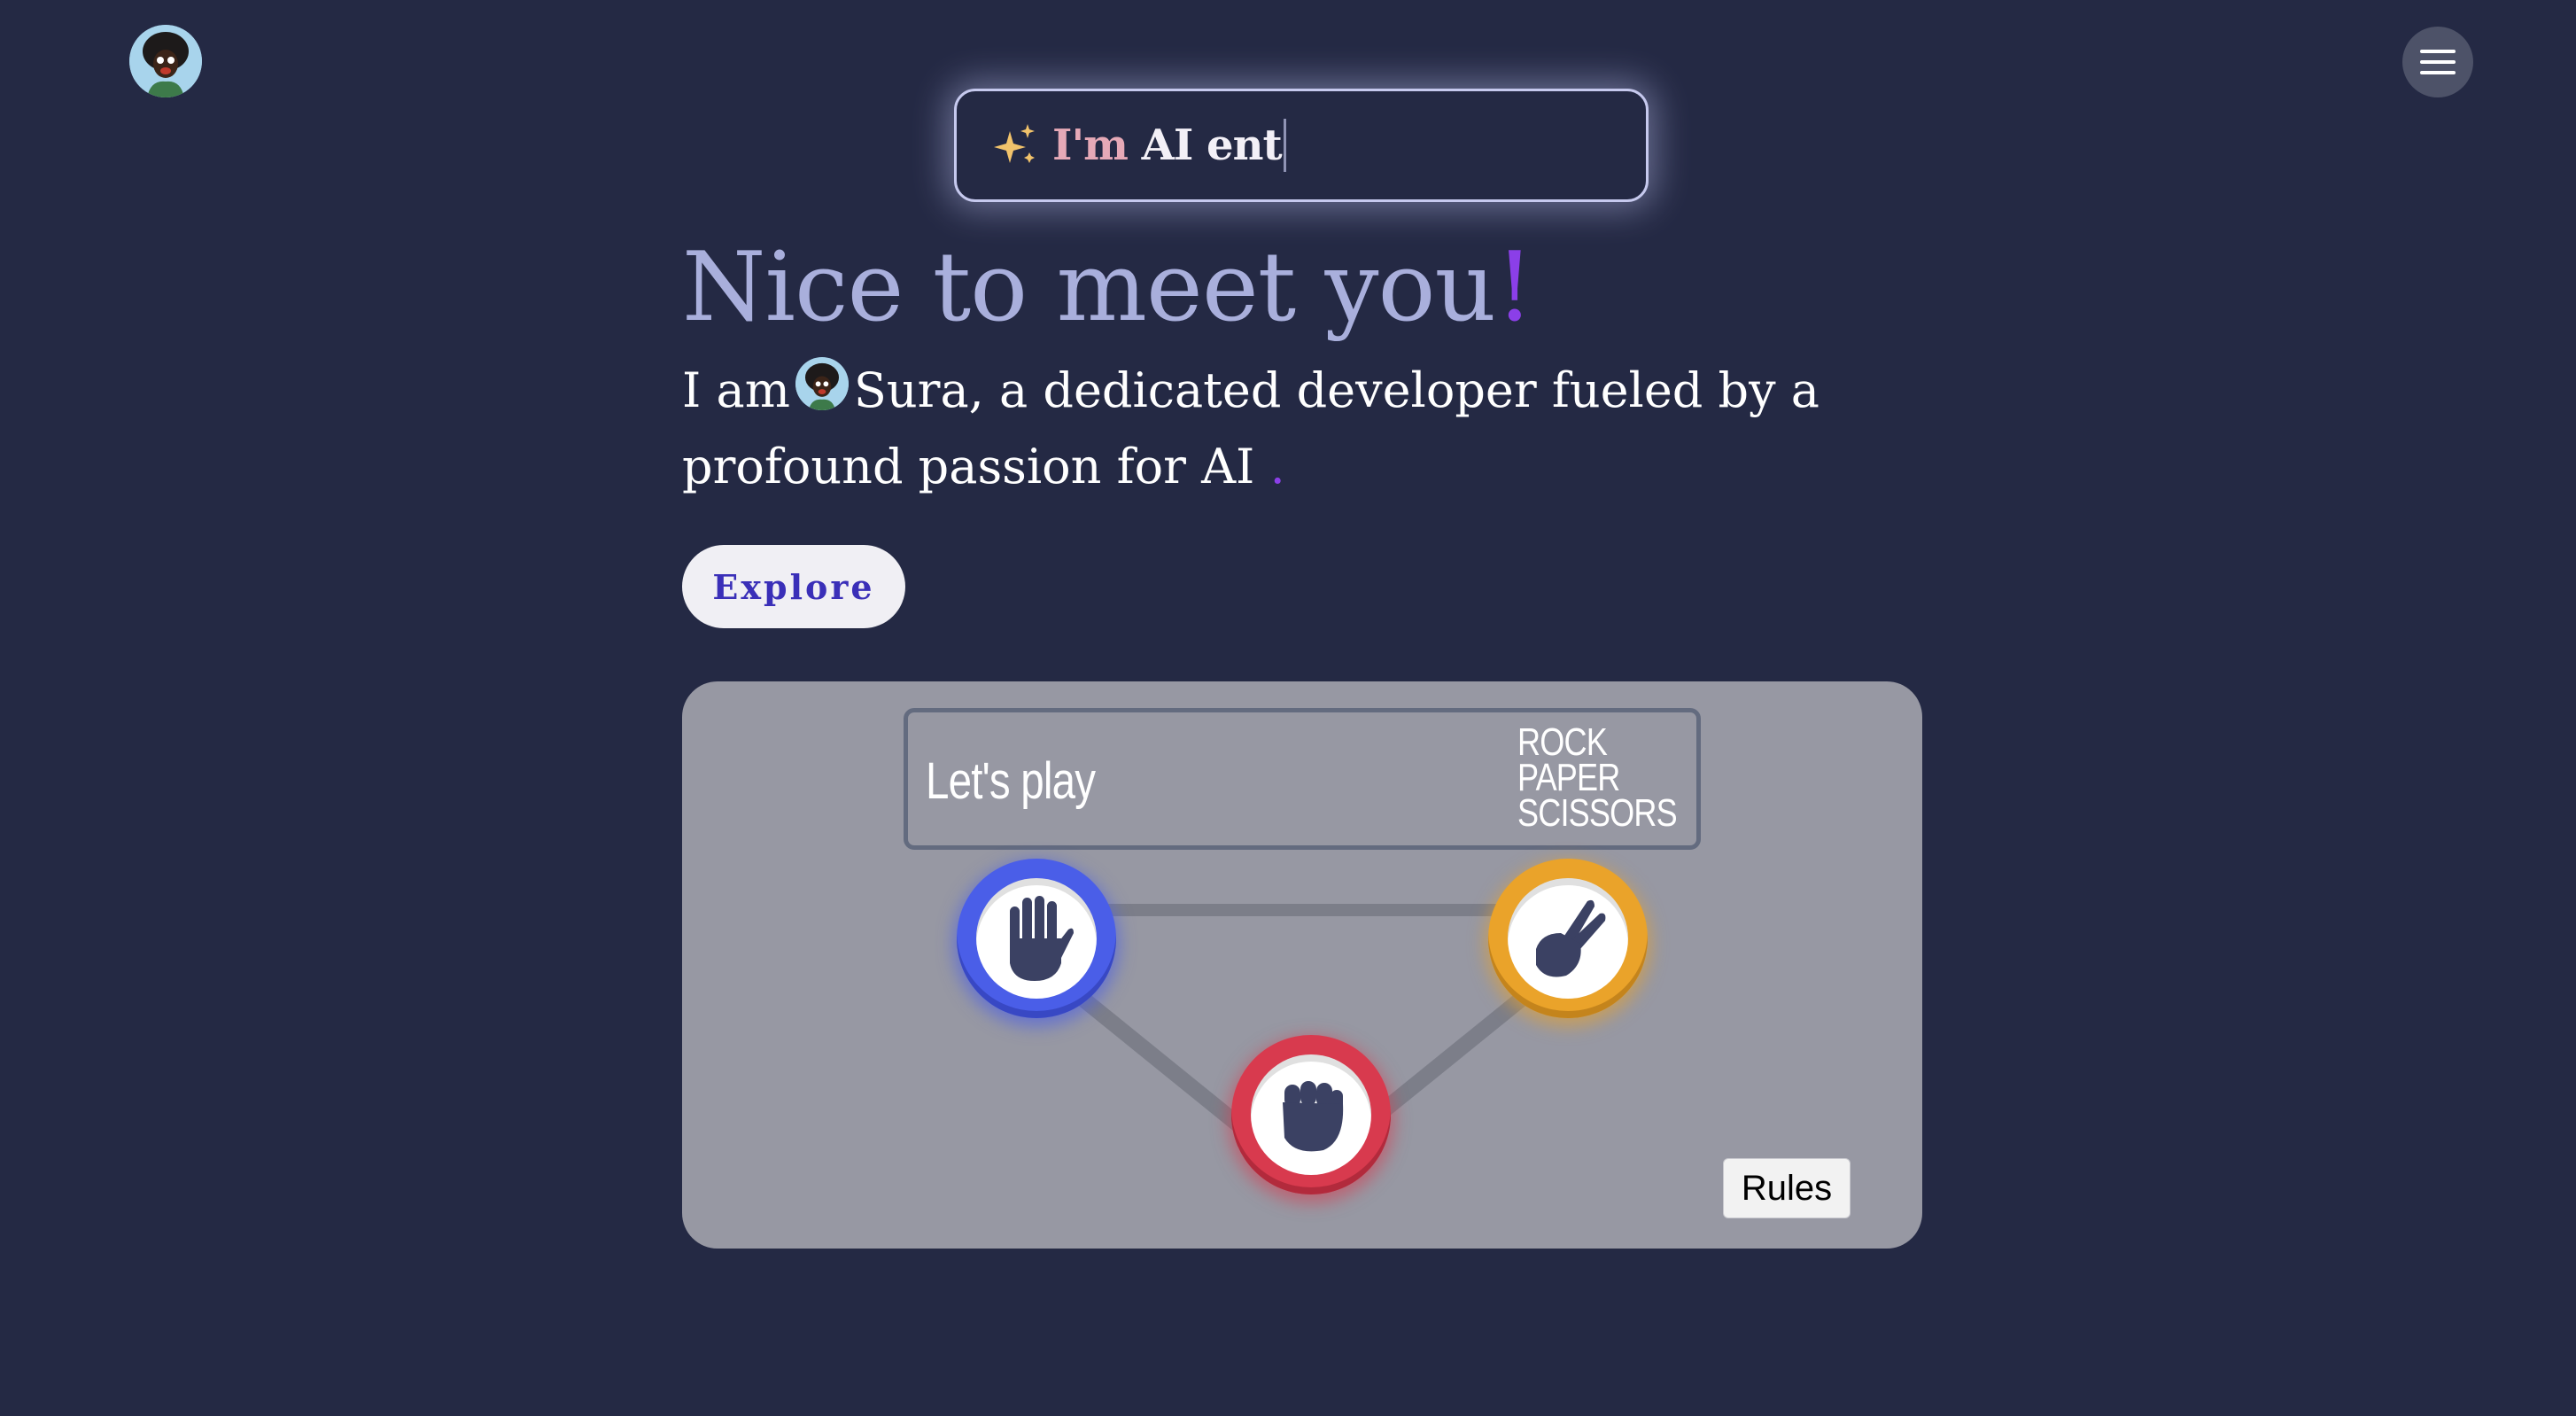  I want to click on paper-button, so click(1036, 938).